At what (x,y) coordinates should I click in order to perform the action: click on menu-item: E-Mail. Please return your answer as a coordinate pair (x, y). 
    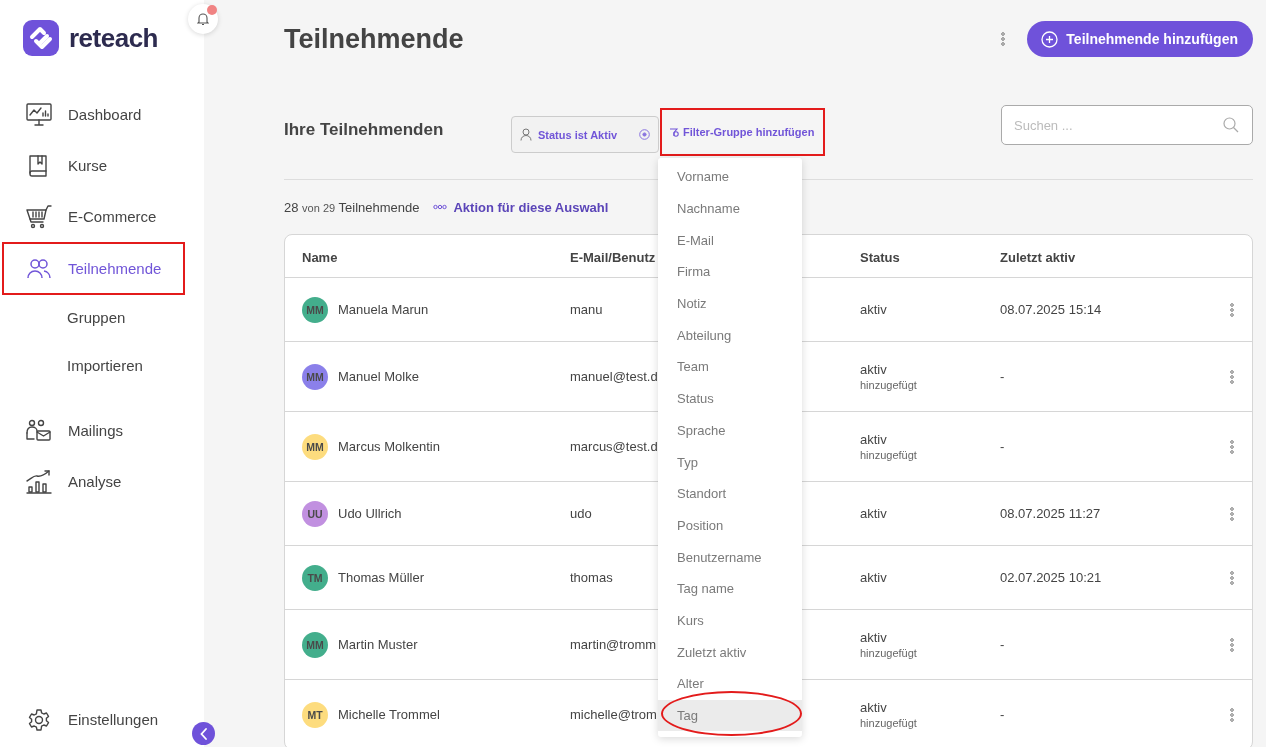
    Looking at the image, I should click on (730, 240).